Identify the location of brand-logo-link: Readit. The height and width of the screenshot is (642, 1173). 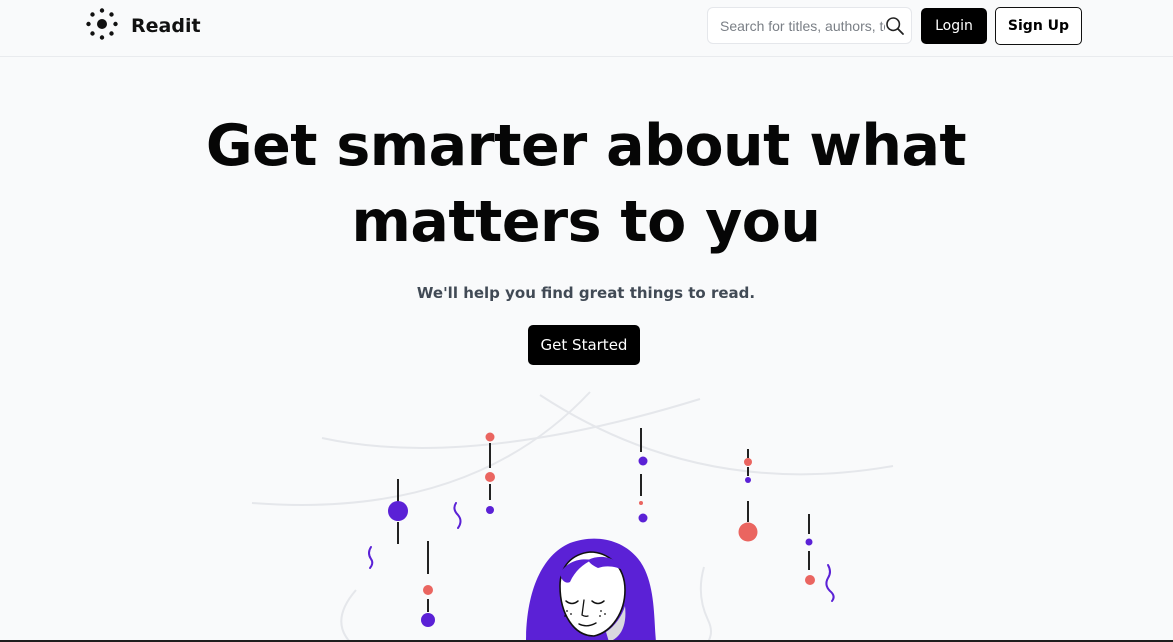
(143, 26).